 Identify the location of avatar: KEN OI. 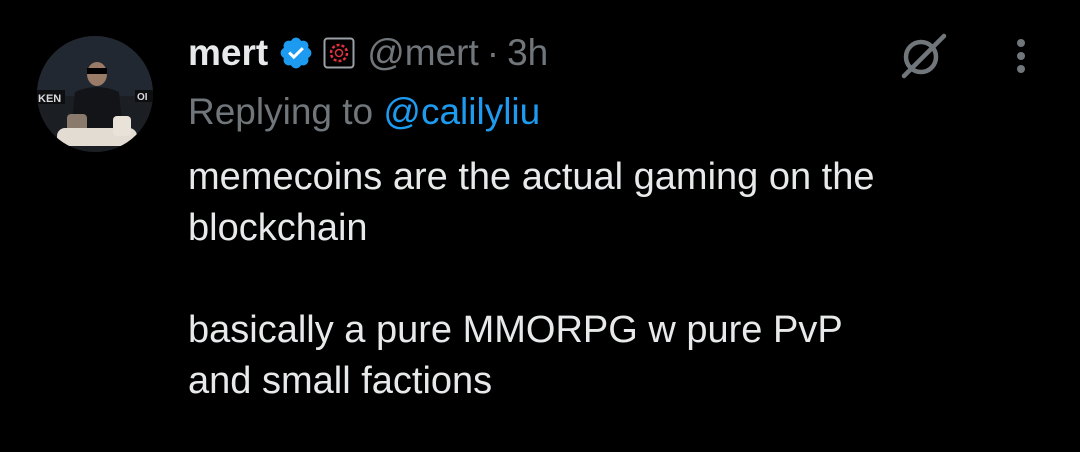
(95, 94).